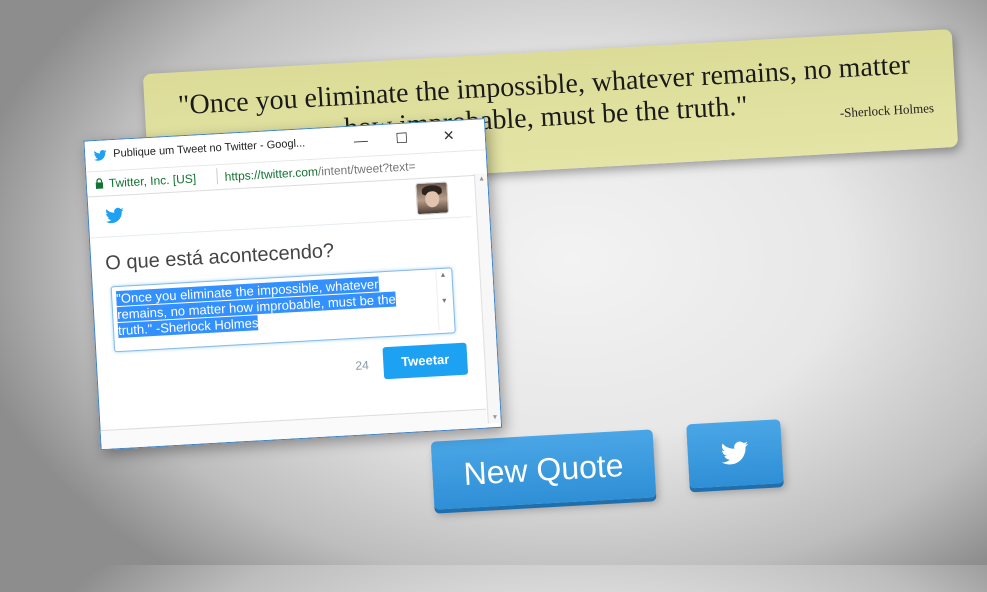  I want to click on url-path-part: /intent/tweet?text=, so click(366, 169).